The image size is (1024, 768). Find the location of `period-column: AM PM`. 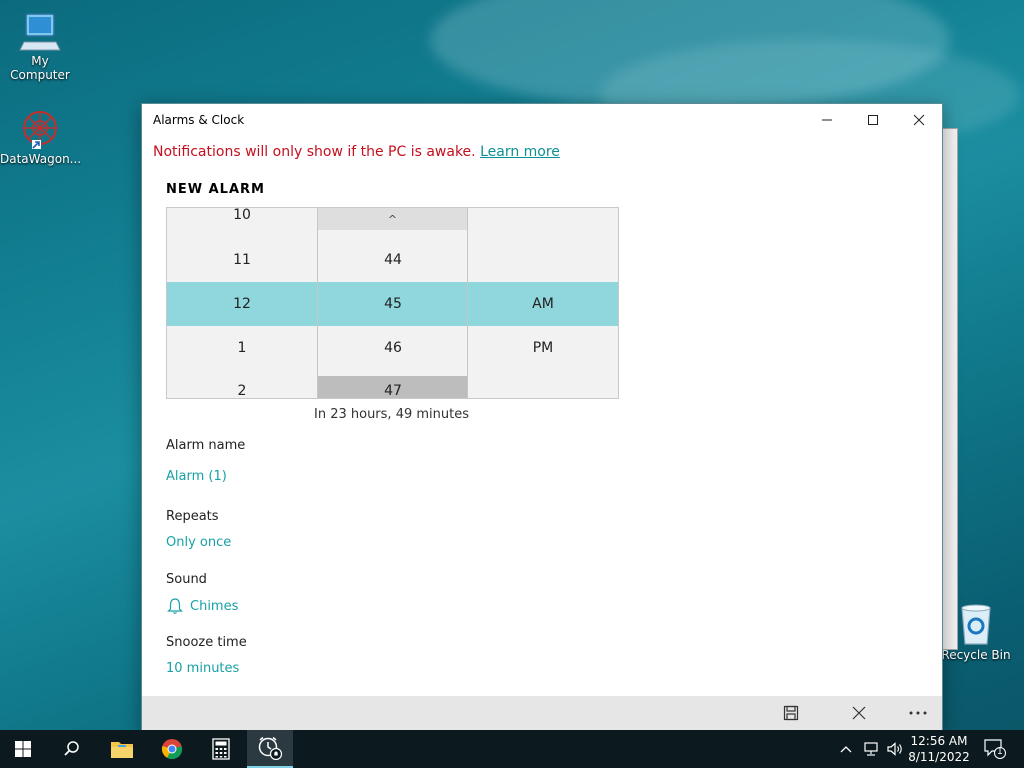

period-column: AM PM is located at coordinates (543, 303).